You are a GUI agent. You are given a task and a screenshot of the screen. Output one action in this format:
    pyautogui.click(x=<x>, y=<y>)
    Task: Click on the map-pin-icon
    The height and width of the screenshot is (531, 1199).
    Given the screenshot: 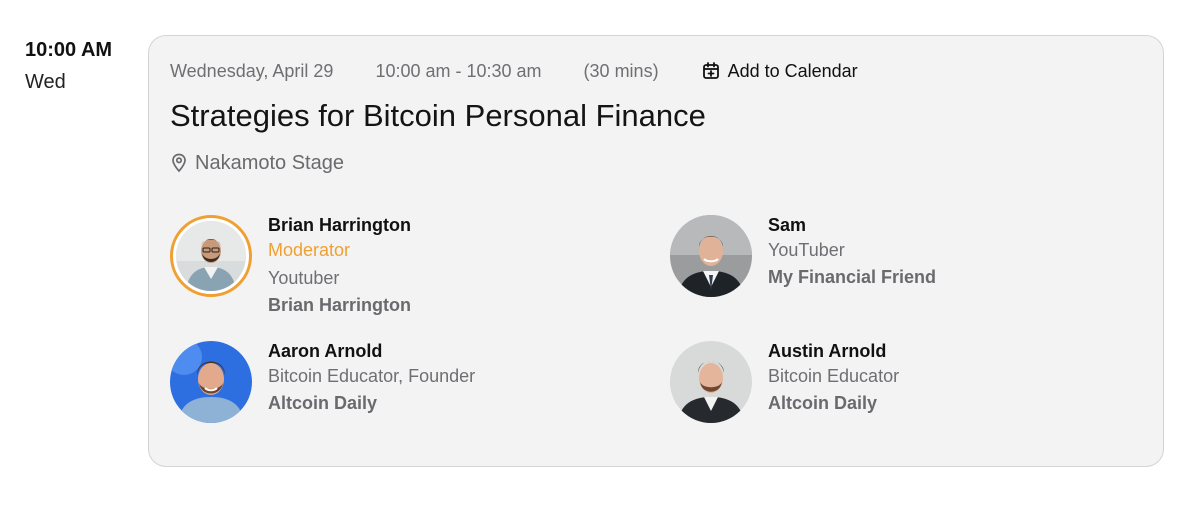 What is the action you would take?
    pyautogui.click(x=179, y=163)
    